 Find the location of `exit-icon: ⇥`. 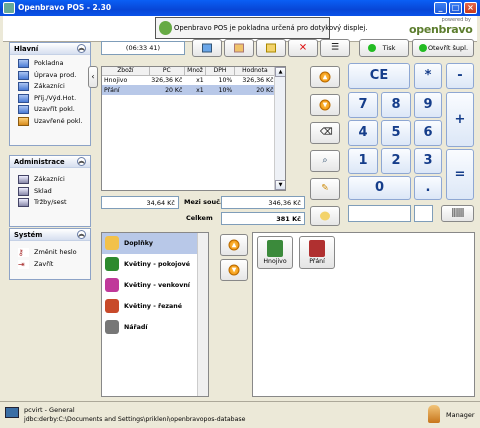

exit-icon: ⇥ is located at coordinates (23, 264).